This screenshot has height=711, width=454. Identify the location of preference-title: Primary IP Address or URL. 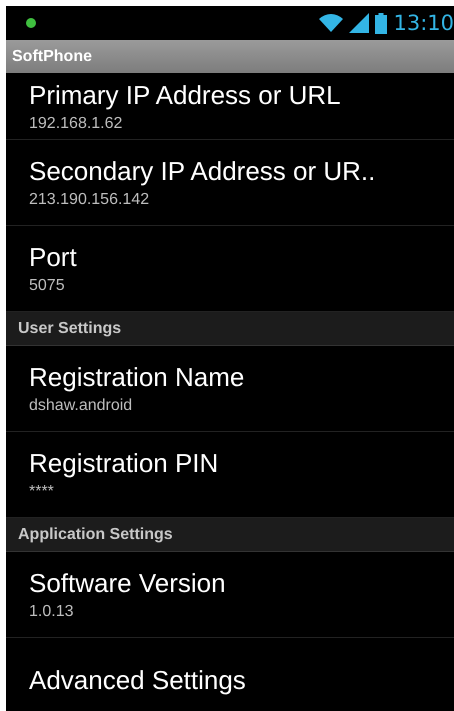
(185, 95).